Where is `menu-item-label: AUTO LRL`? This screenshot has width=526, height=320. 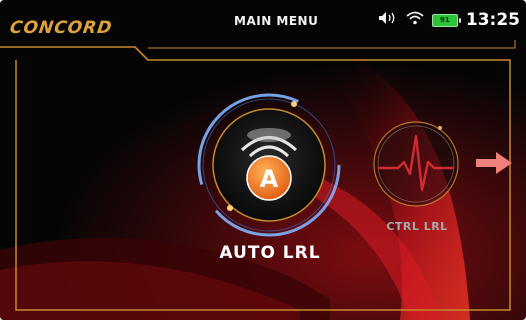 menu-item-label: AUTO LRL is located at coordinates (270, 253).